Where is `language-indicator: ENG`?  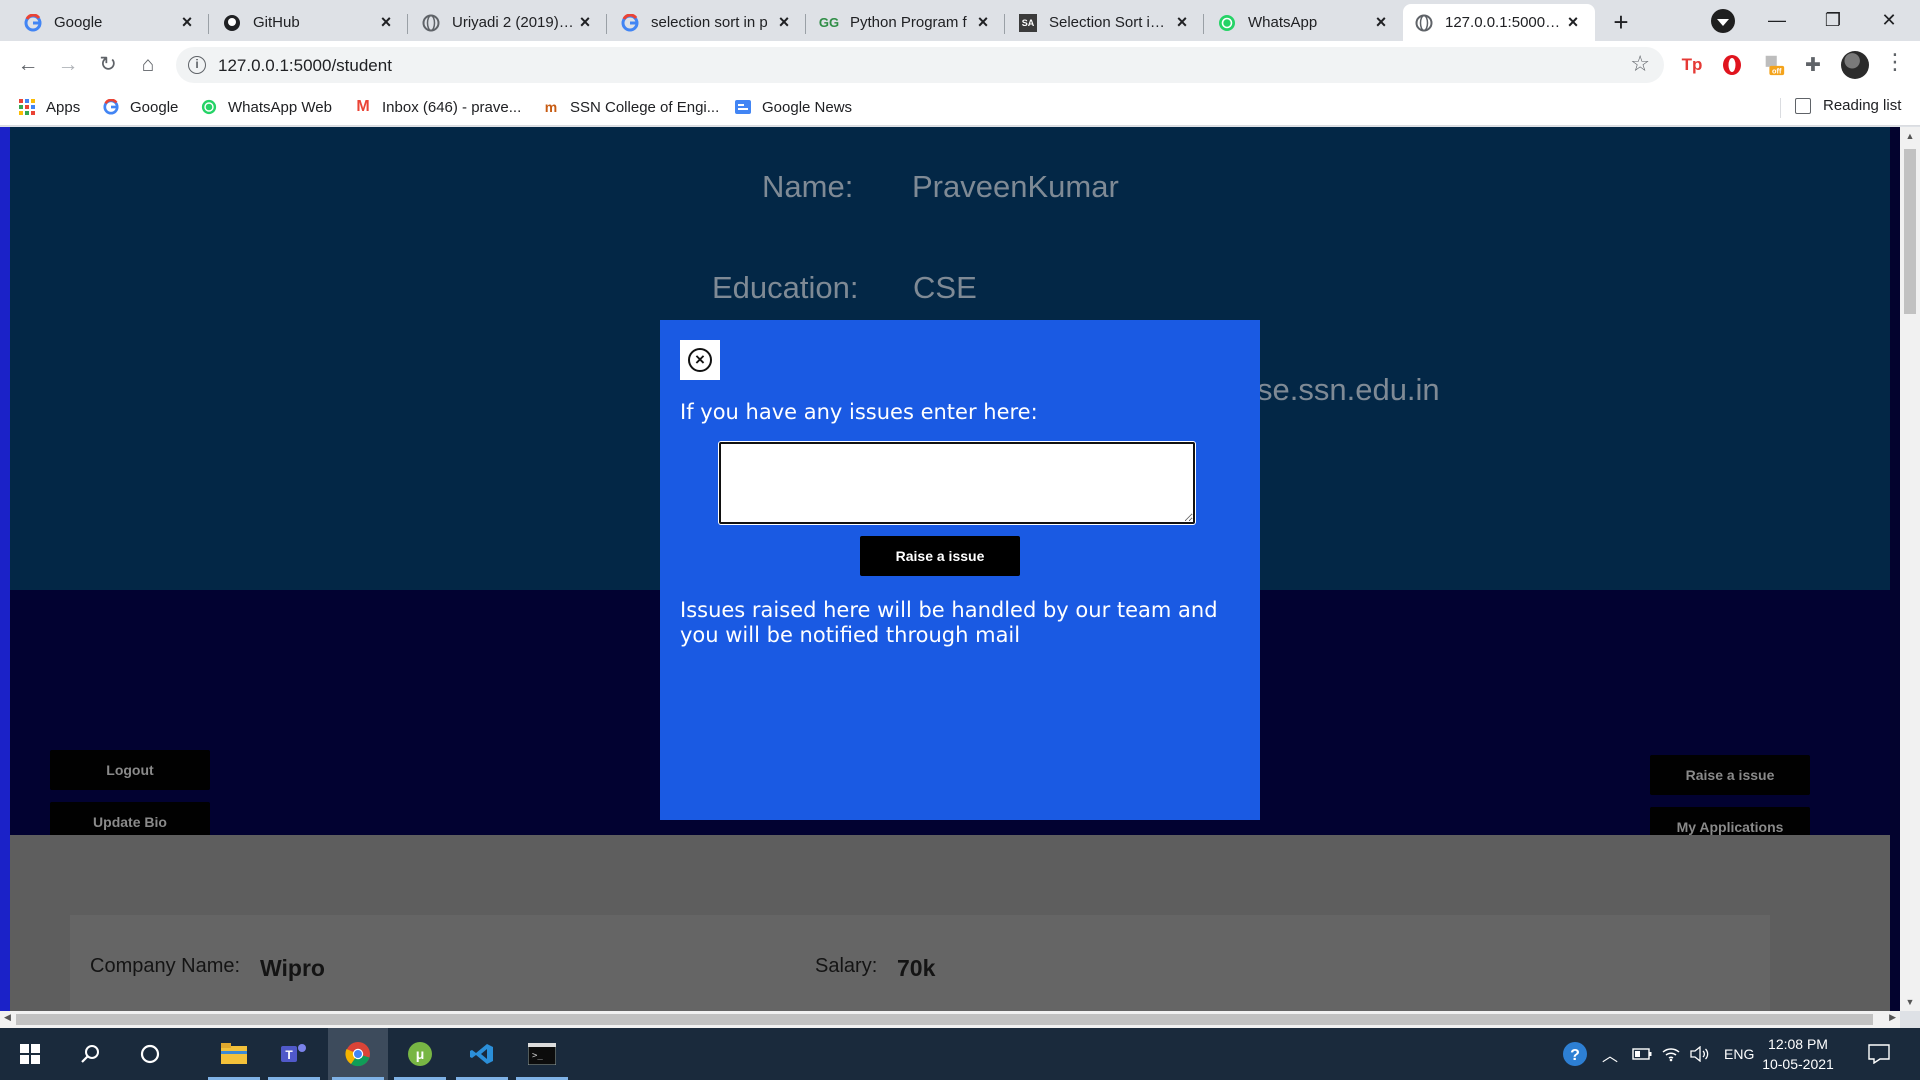
language-indicator: ENG is located at coordinates (1739, 1054).